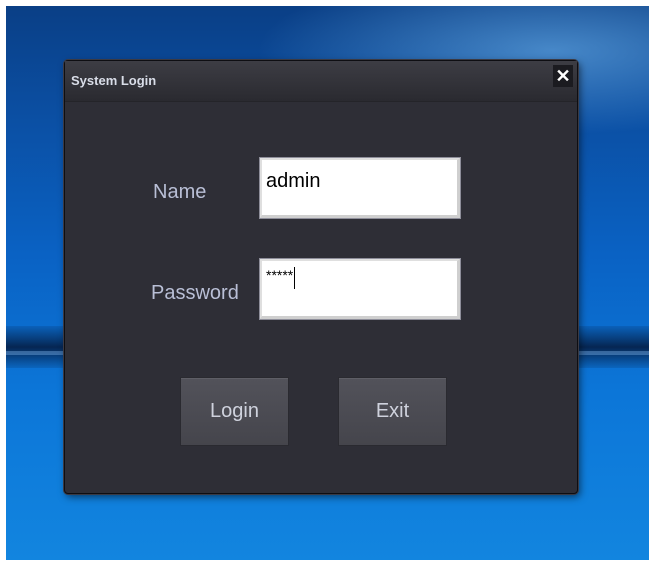 The width and height of the screenshot is (649, 566). I want to click on name-value: admin, so click(293, 181).